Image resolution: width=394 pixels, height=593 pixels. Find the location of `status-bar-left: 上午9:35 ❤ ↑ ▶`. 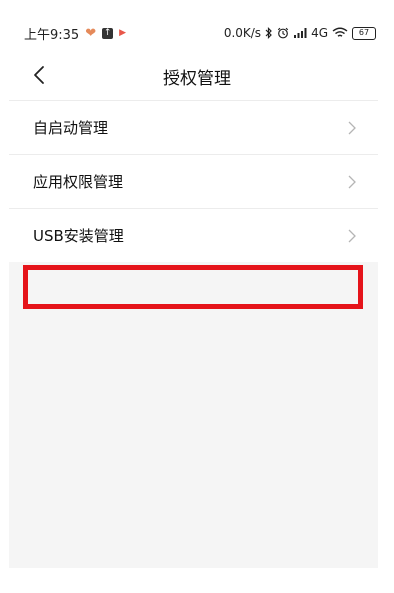

status-bar-left: 上午9:35 ❤ ↑ ▶ is located at coordinates (75, 33).